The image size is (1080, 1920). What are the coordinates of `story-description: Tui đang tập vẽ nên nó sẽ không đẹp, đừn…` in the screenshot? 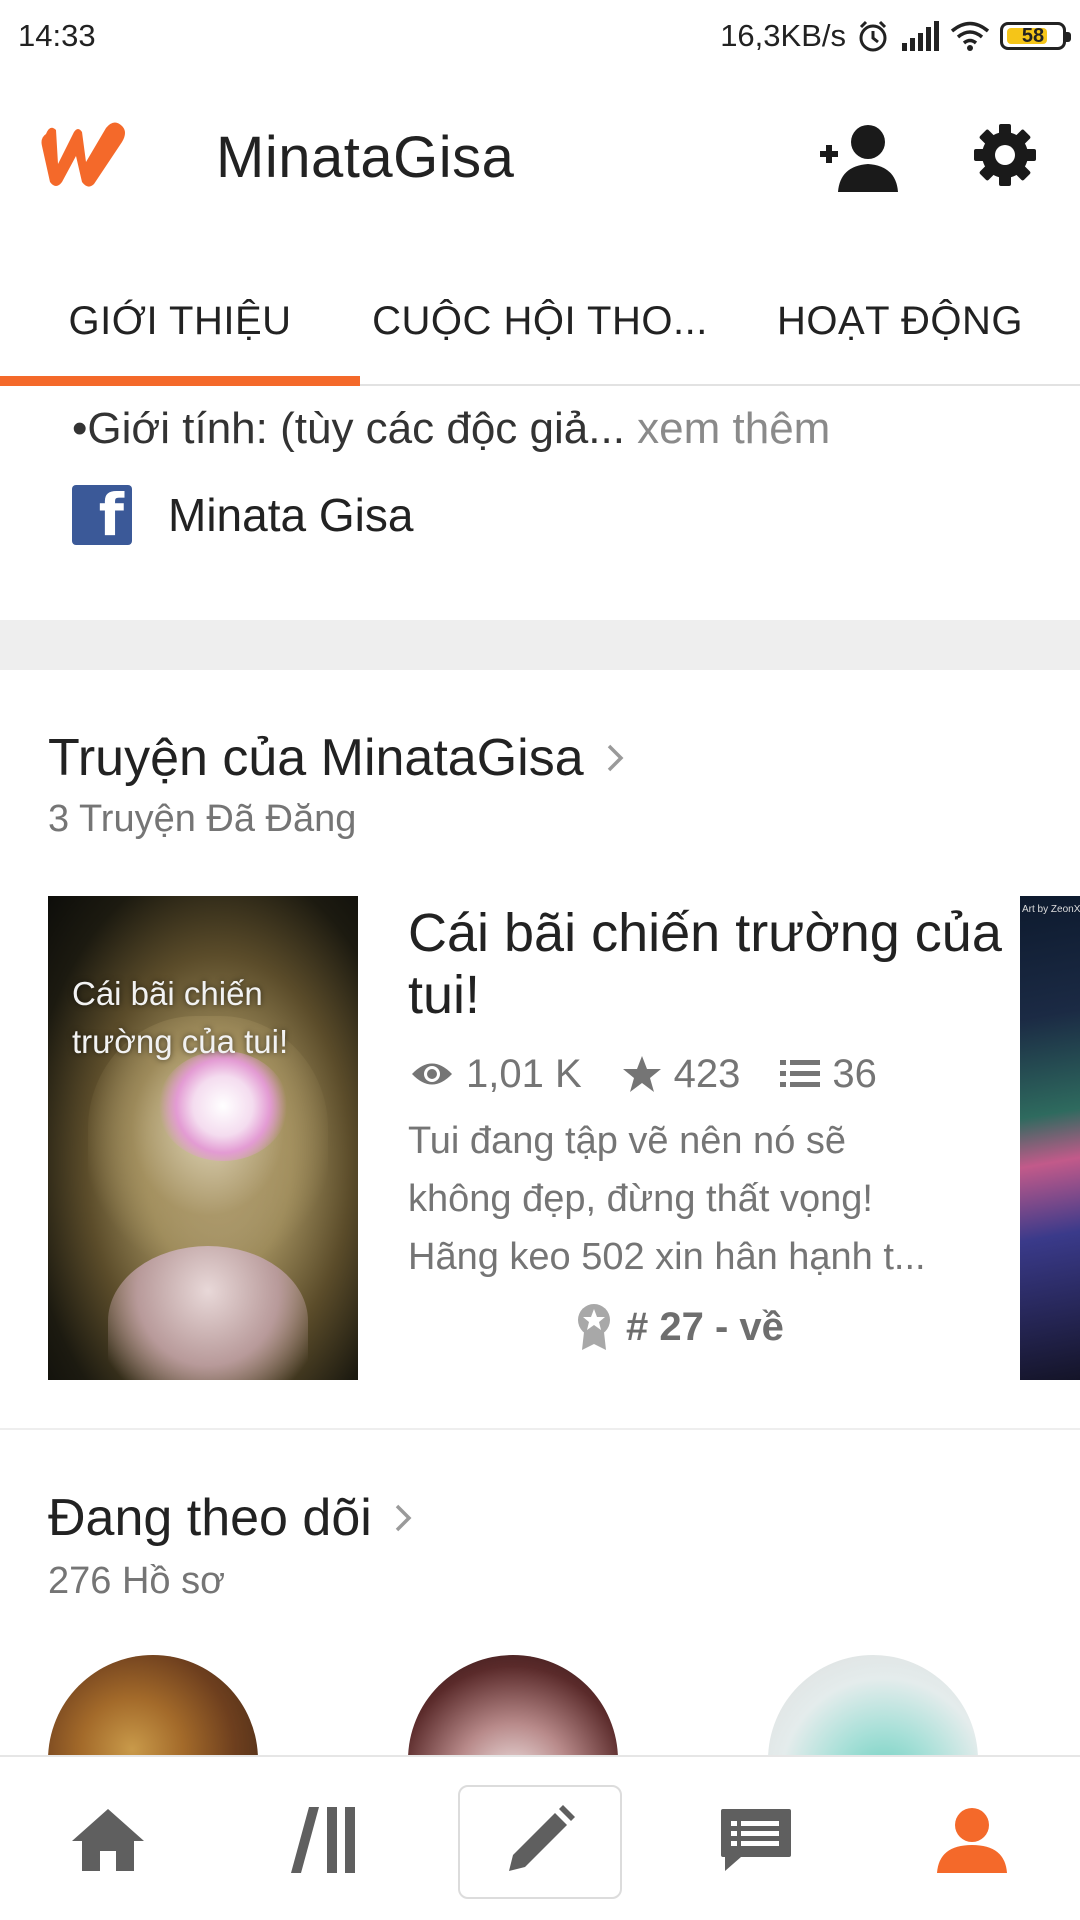 It's located at (686, 1199).